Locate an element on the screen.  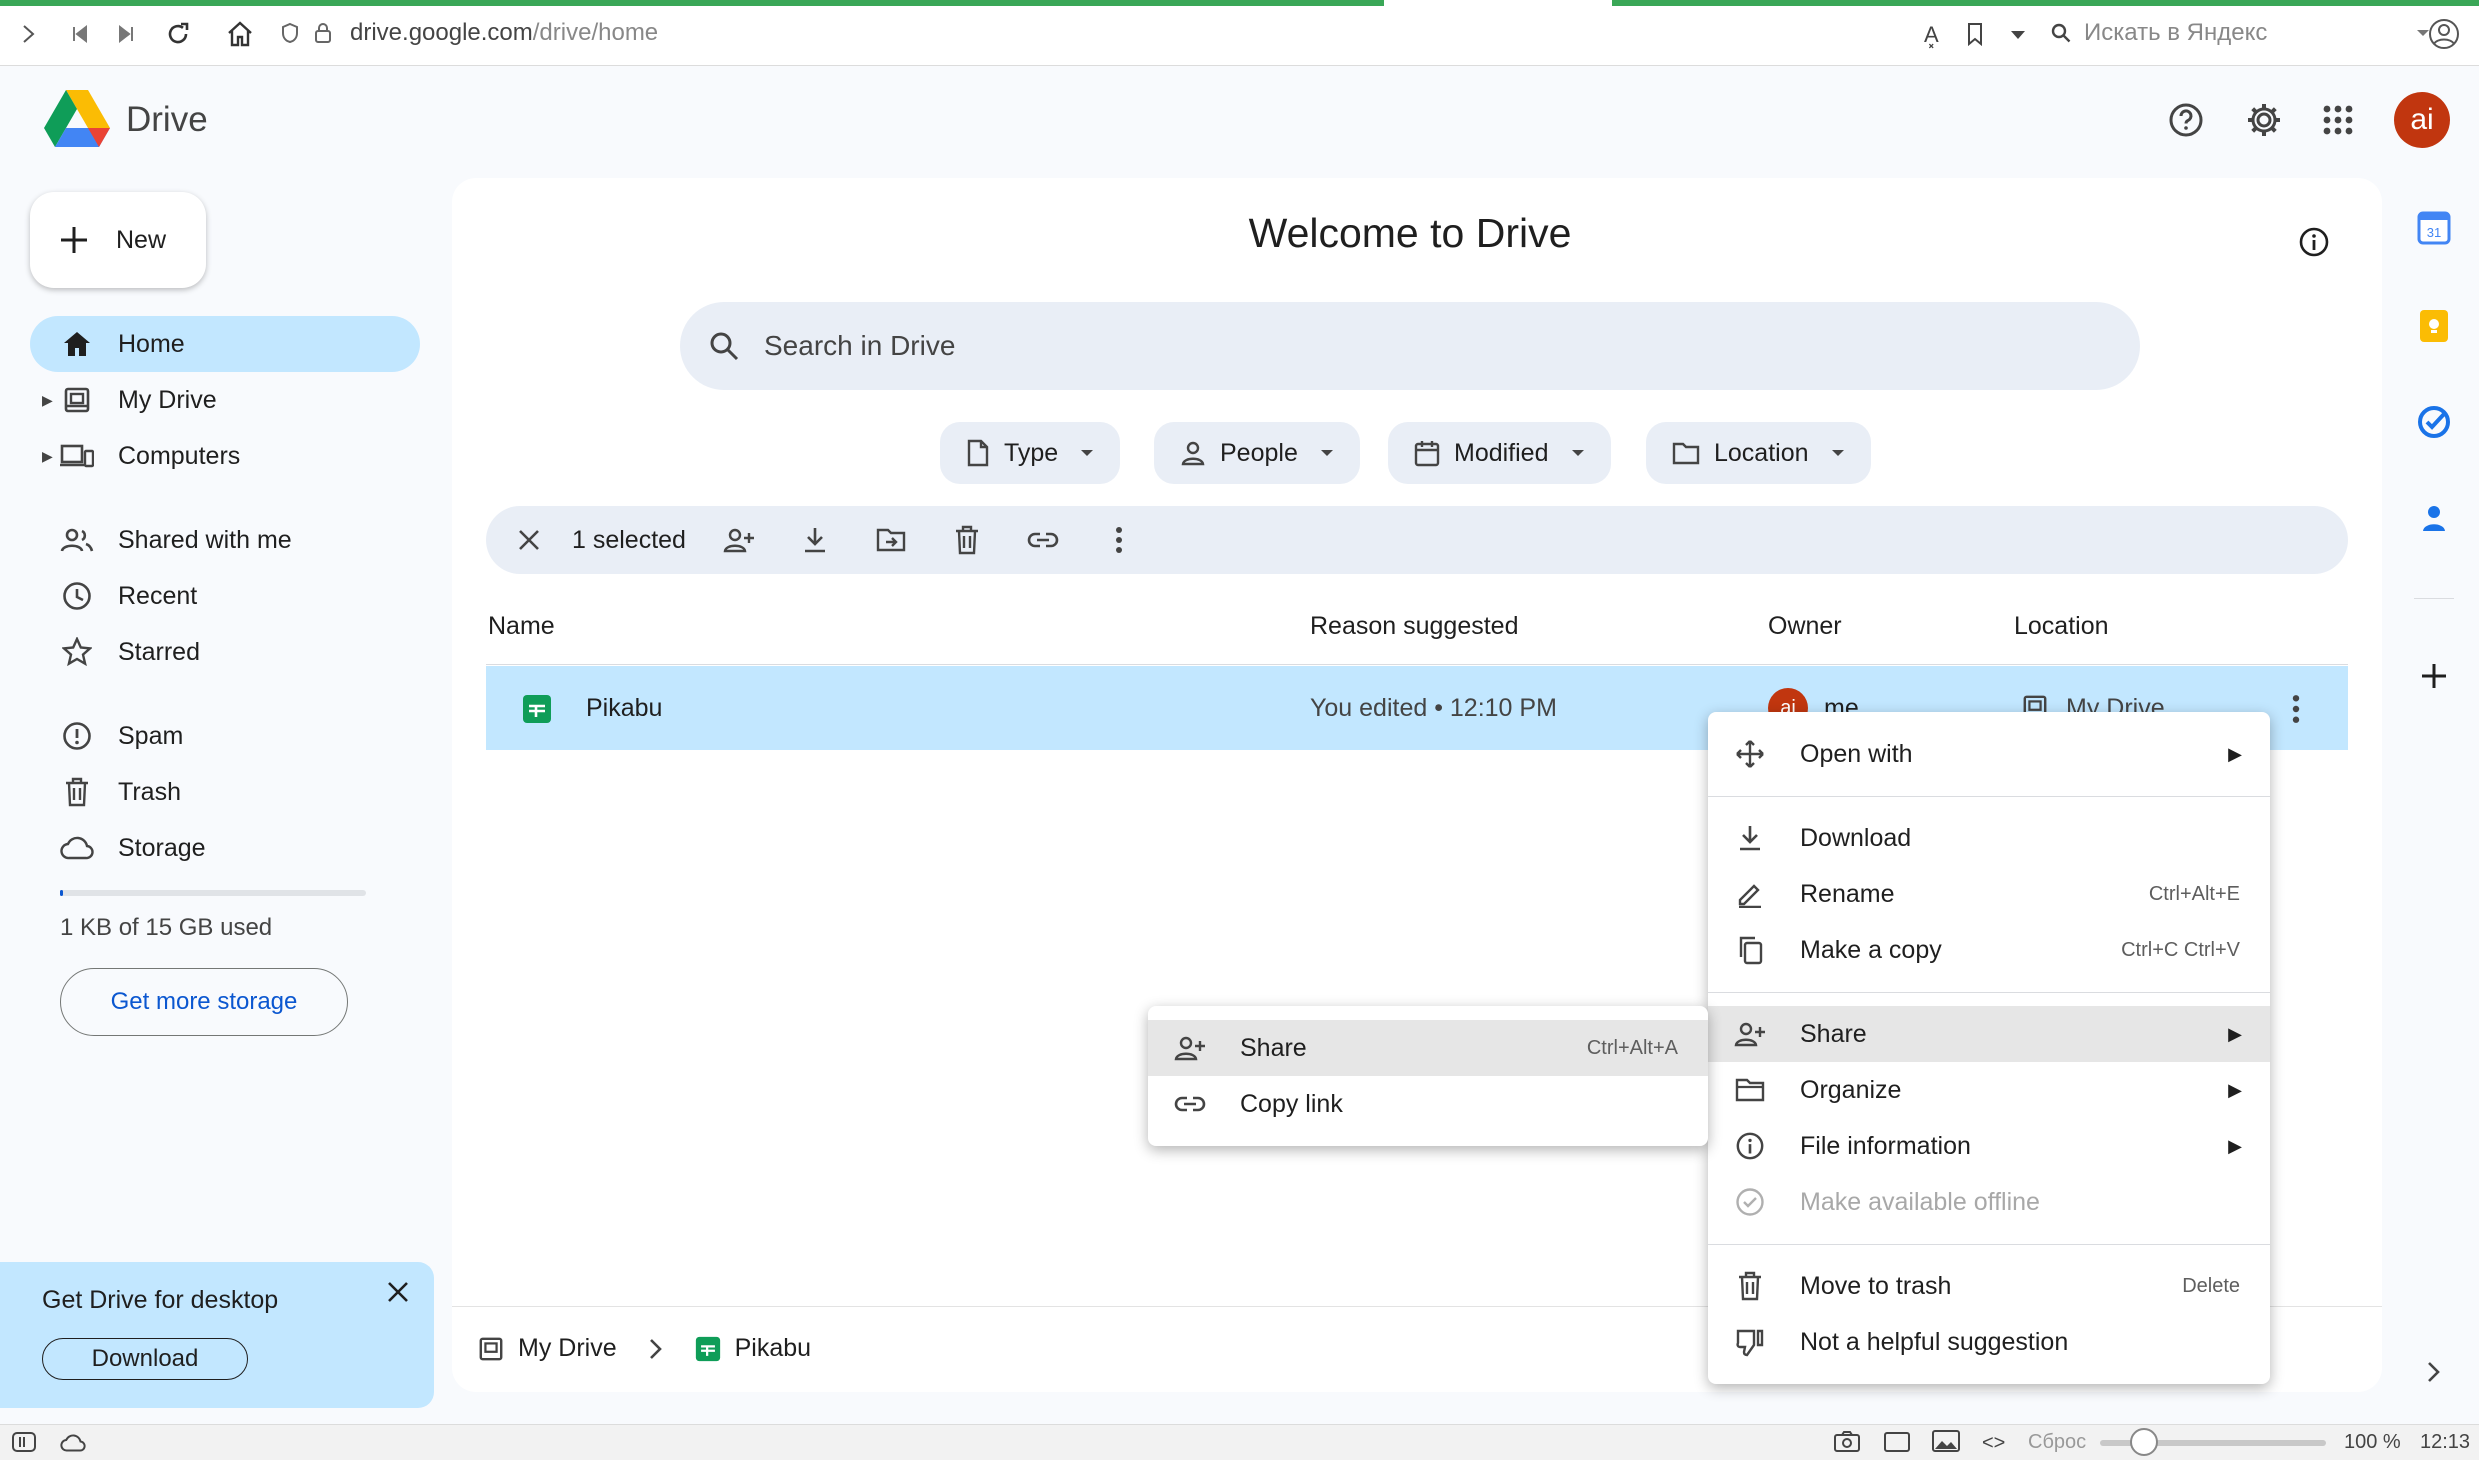
menu-item-file-information: File information ▶ is located at coordinates (1989, 1146).